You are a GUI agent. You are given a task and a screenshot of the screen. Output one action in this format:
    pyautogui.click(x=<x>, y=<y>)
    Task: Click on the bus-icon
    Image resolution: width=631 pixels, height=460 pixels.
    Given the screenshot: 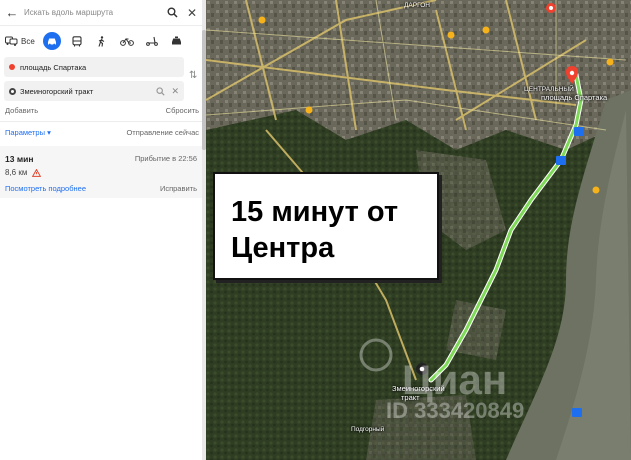 What is the action you would take?
    pyautogui.click(x=76, y=40)
    